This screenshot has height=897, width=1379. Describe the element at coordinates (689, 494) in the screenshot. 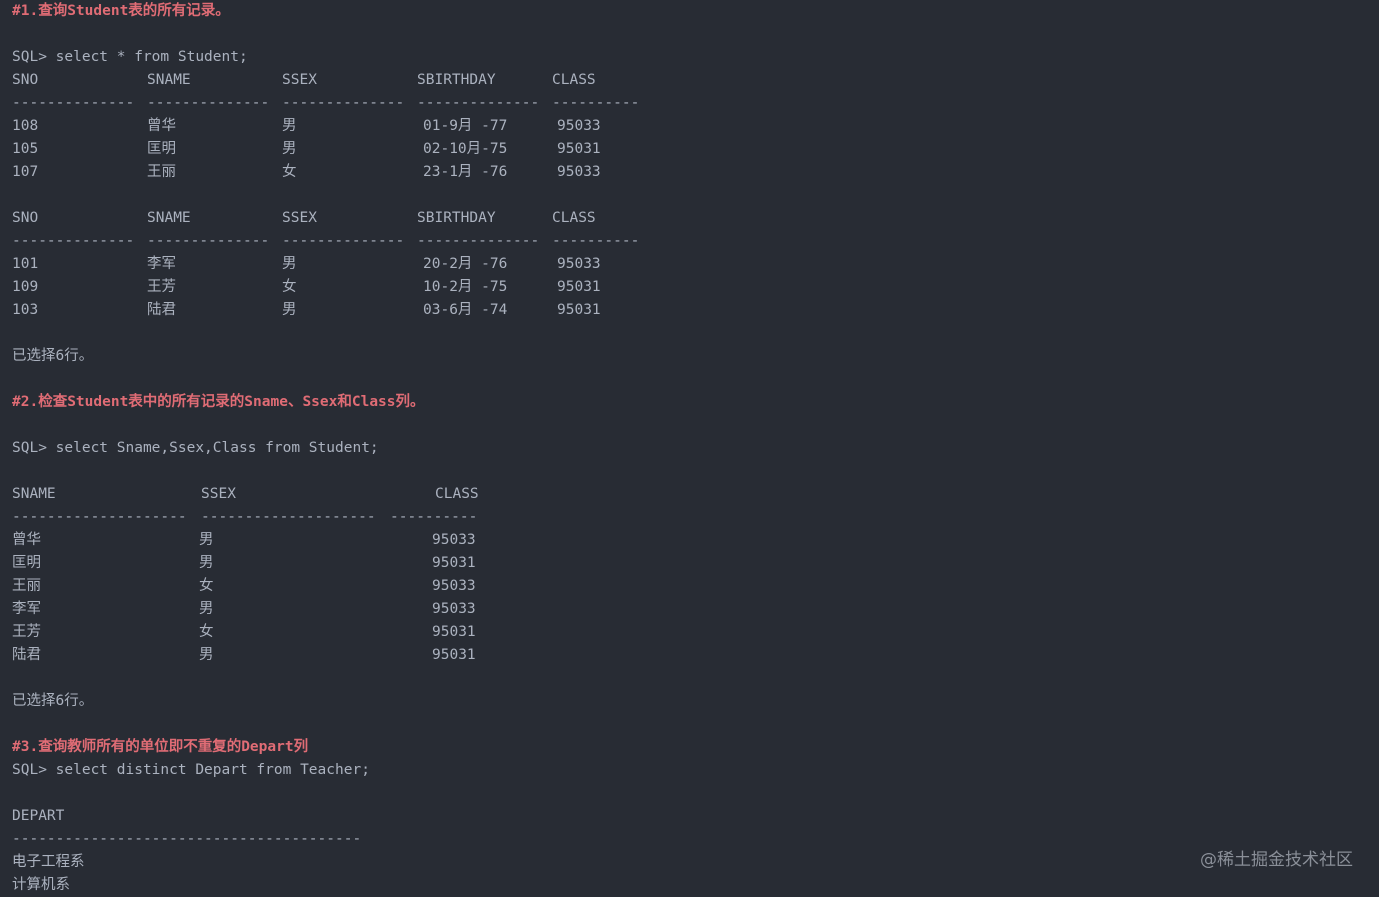

I see `q2-header-row: SNAME SSEX CLASS` at that location.